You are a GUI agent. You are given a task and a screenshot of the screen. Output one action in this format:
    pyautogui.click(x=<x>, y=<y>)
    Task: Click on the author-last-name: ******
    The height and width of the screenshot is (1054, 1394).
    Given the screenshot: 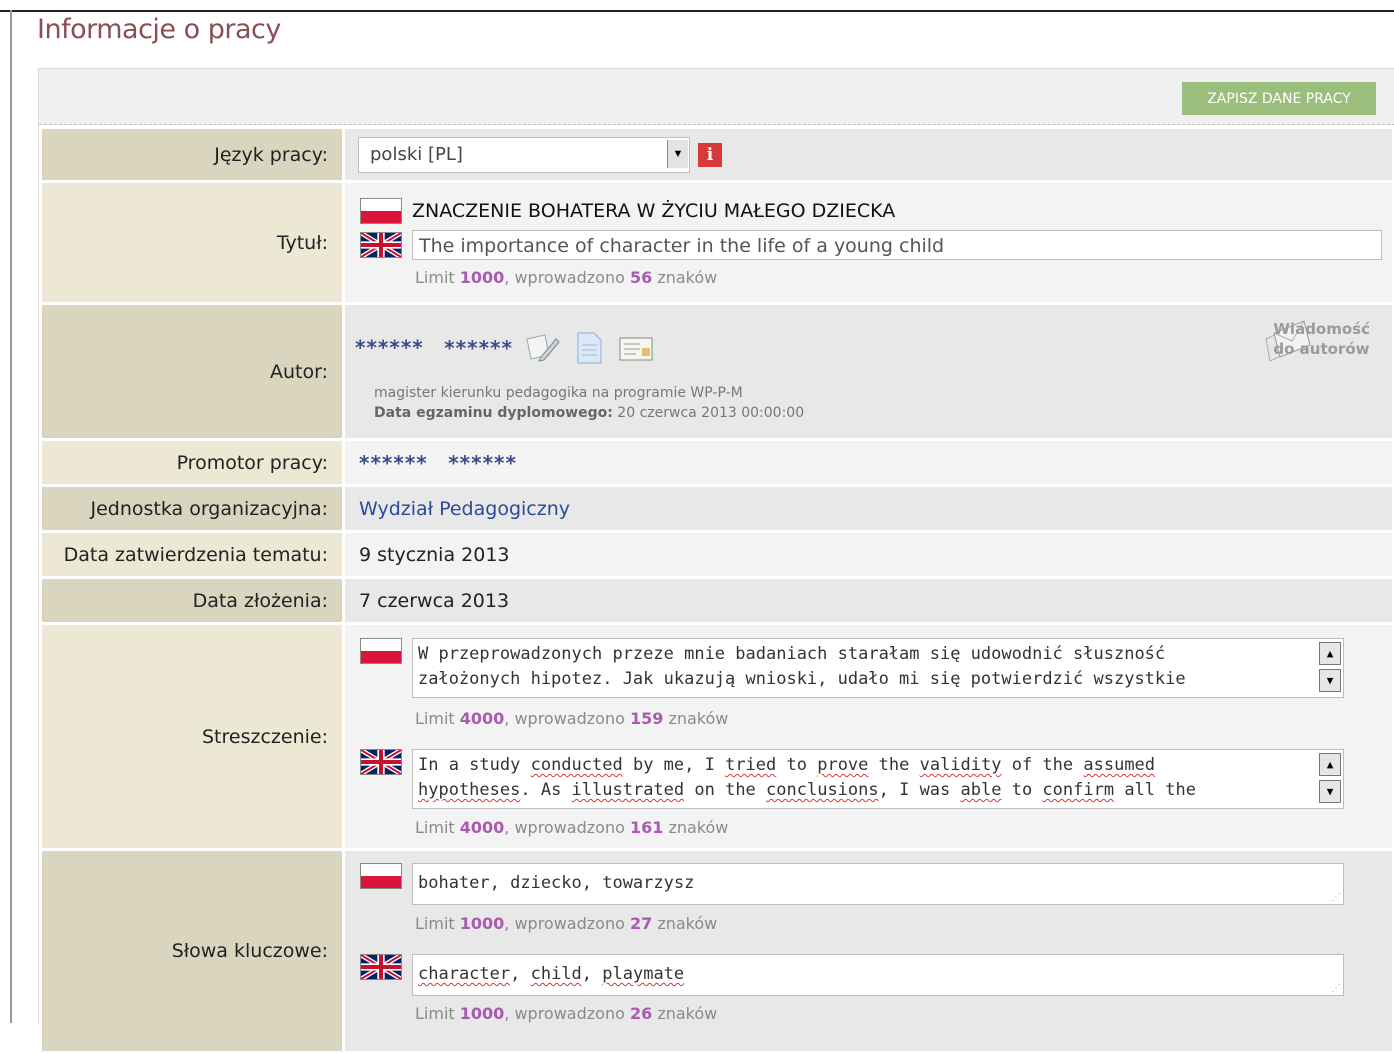 What is the action you would take?
    pyautogui.click(x=478, y=347)
    